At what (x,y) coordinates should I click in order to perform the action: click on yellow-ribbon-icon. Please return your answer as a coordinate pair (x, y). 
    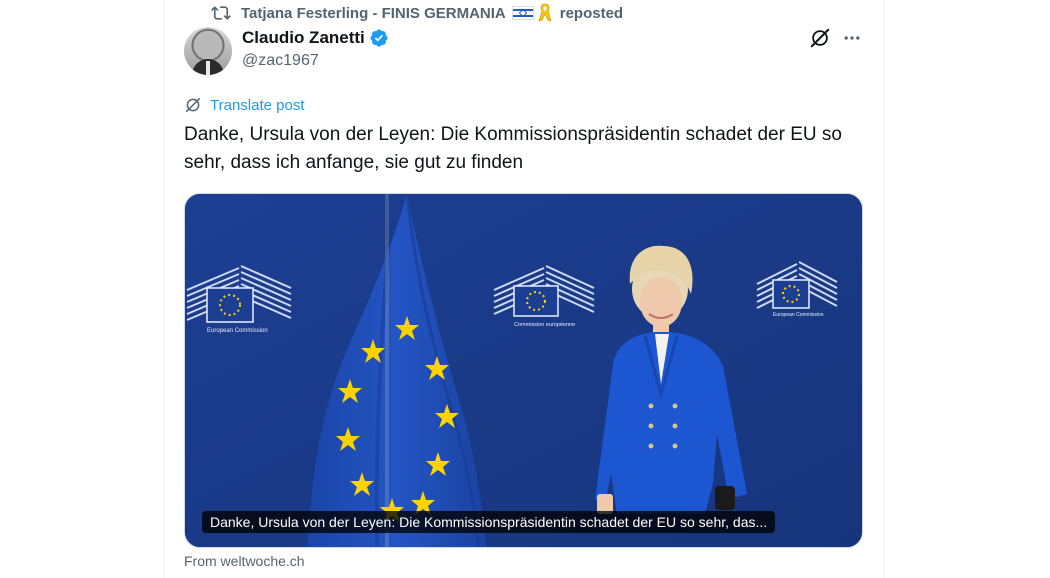
    Looking at the image, I should click on (545, 13).